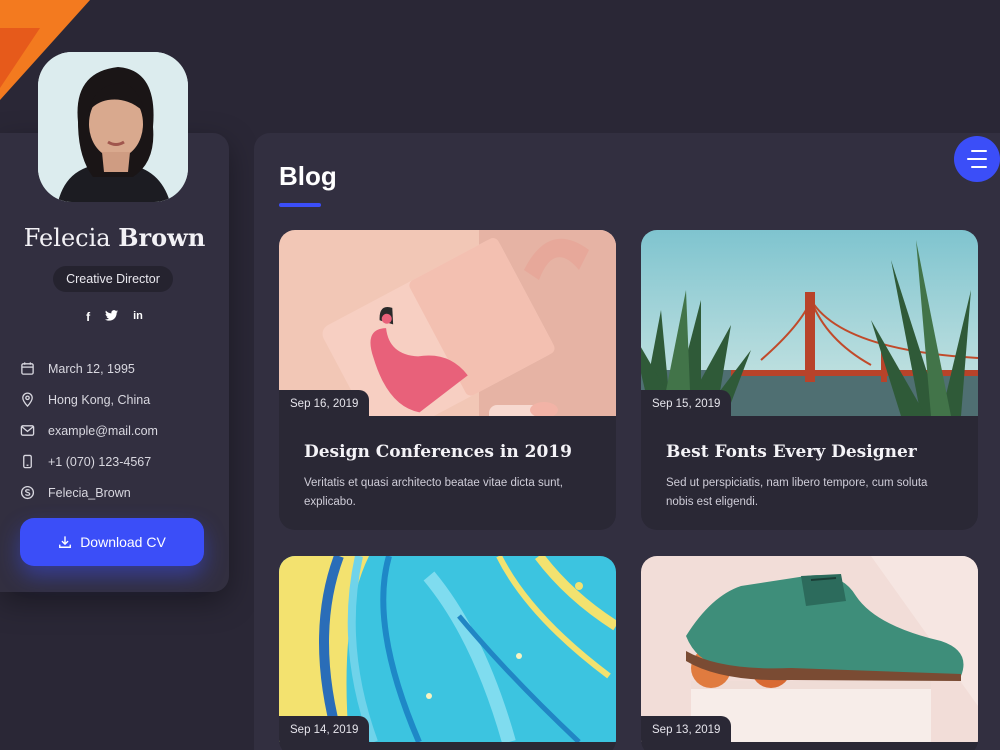 Image resolution: width=1000 pixels, height=750 pixels. Describe the element at coordinates (123, 542) in the screenshot. I see `download-cv-label: Download CV` at that location.